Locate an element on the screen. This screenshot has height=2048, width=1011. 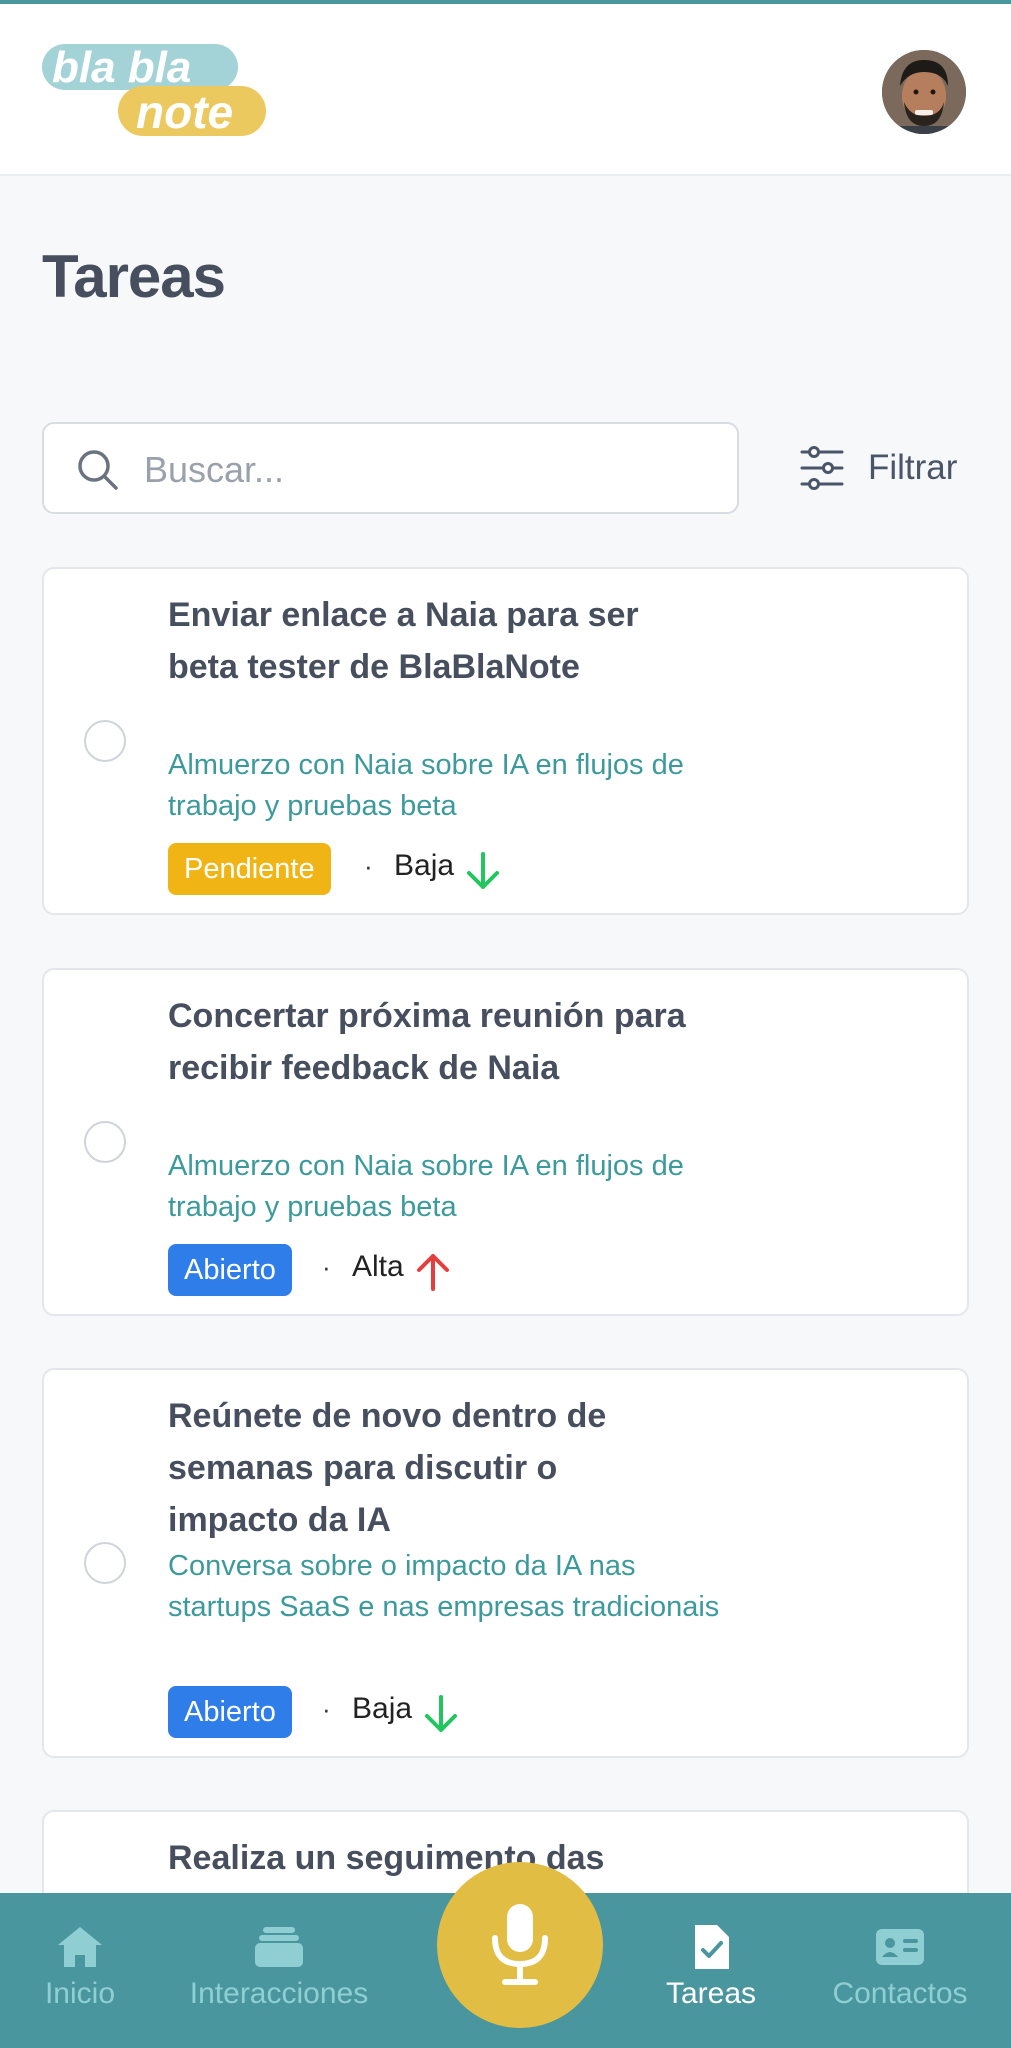
task-icon is located at coordinates (712, 1947).